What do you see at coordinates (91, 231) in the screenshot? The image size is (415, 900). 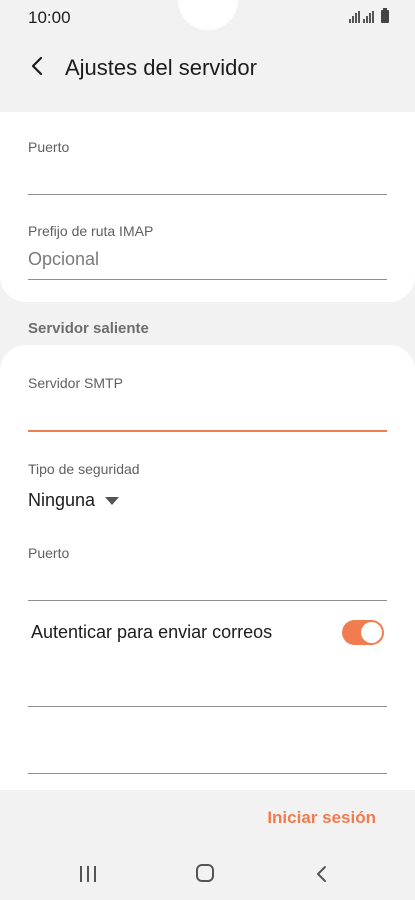 I see `imap-prefix-label: Prefijo de ruta IMAP` at bounding box center [91, 231].